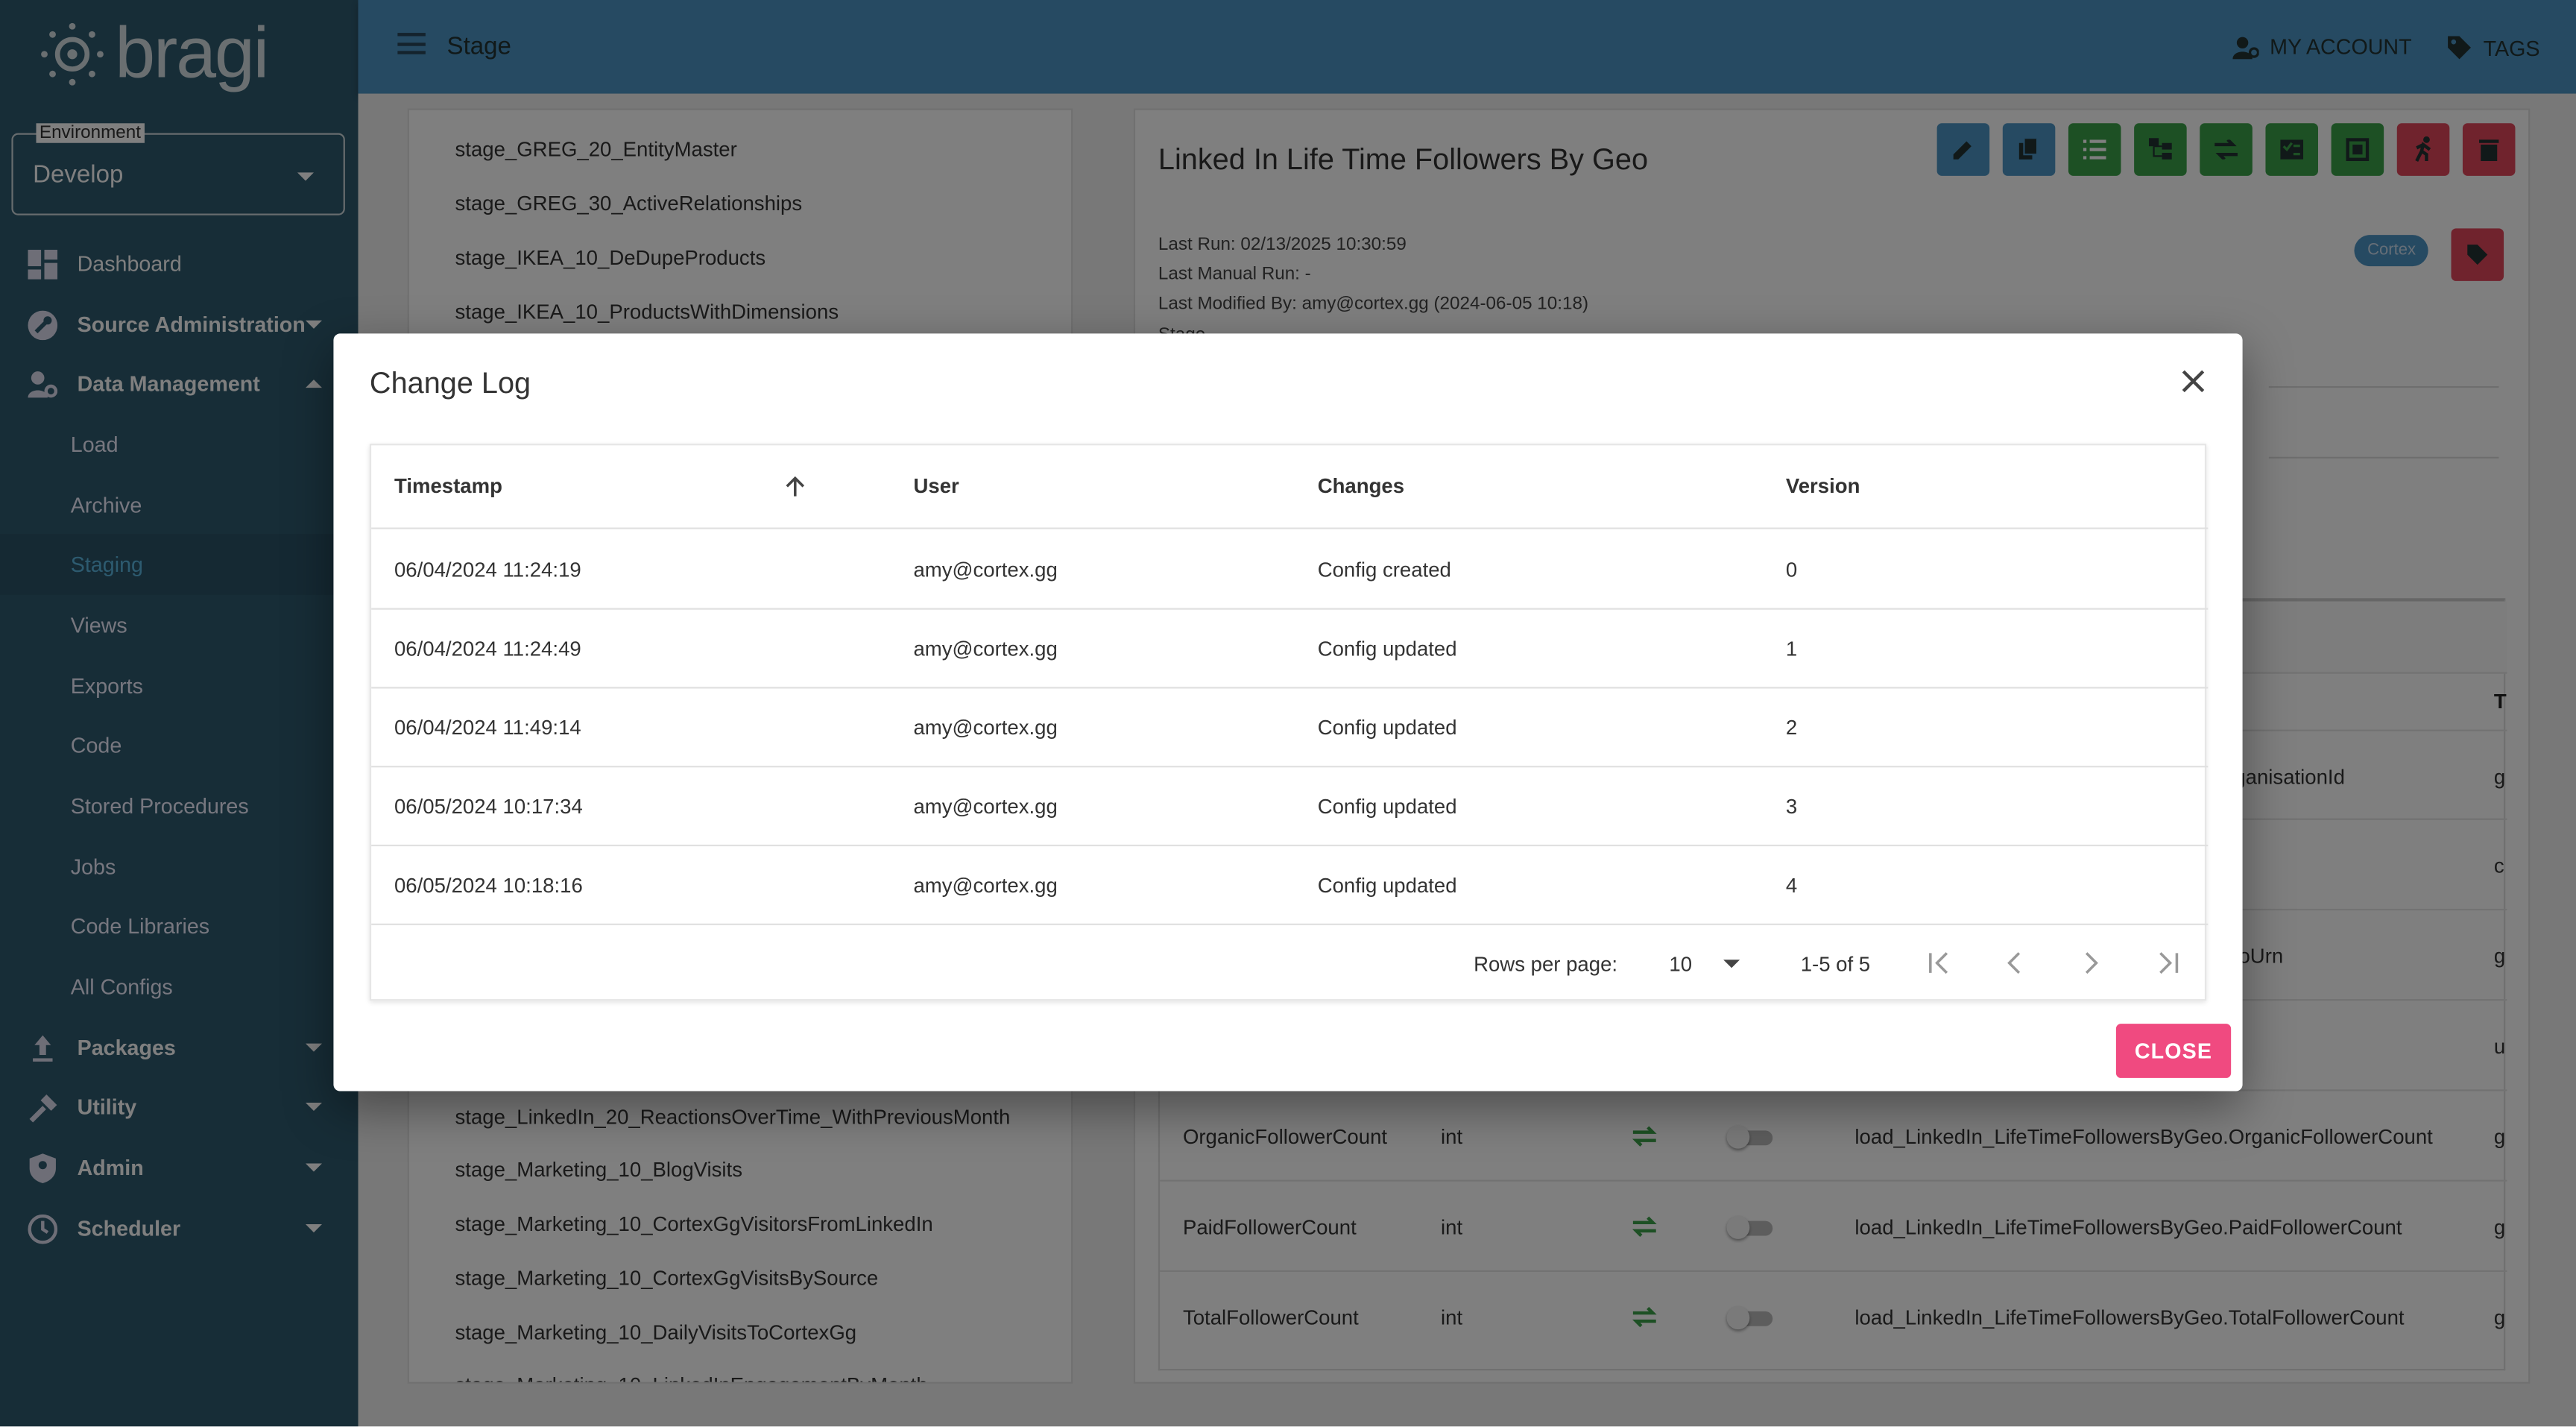  Describe the element at coordinates (1384, 570) in the screenshot. I see `cell-changes: Config created` at that location.